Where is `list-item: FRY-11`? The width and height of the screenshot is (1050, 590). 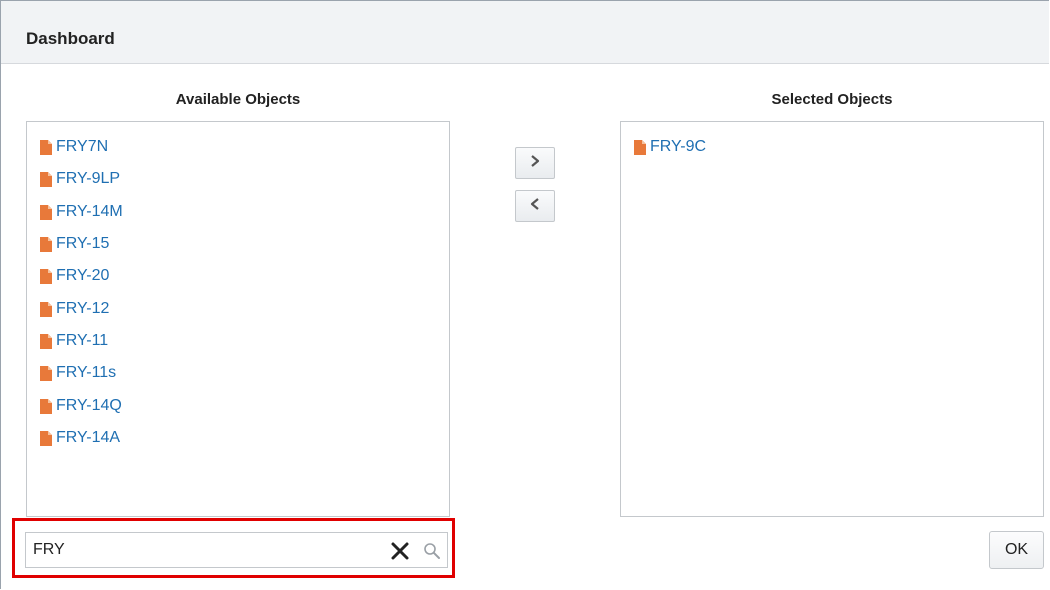 list-item: FRY-11 is located at coordinates (74, 341).